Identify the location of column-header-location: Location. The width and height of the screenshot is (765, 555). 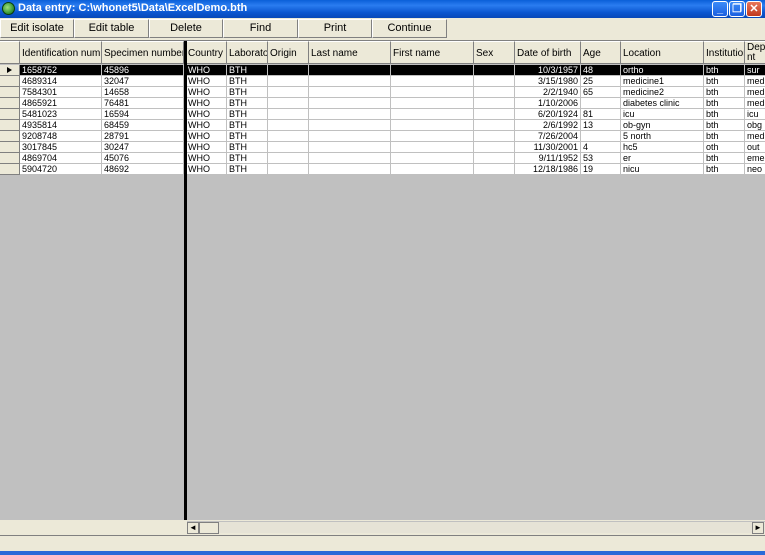
(662, 52).